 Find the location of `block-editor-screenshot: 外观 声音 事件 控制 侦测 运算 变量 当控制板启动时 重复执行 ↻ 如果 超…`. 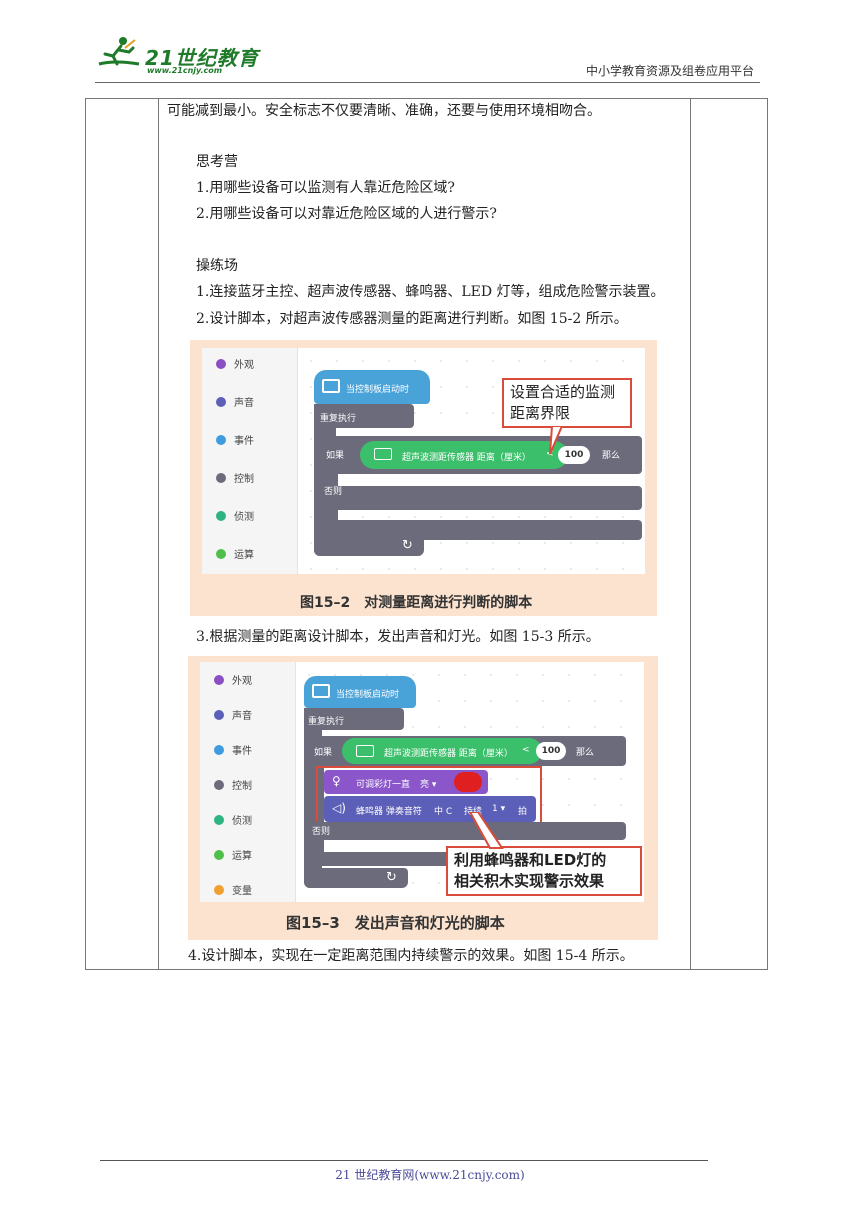

block-editor-screenshot: 外观 声音 事件 控制 侦测 运算 变量 当控制板启动时 重复执行 ↻ 如果 超… is located at coordinates (422, 782).